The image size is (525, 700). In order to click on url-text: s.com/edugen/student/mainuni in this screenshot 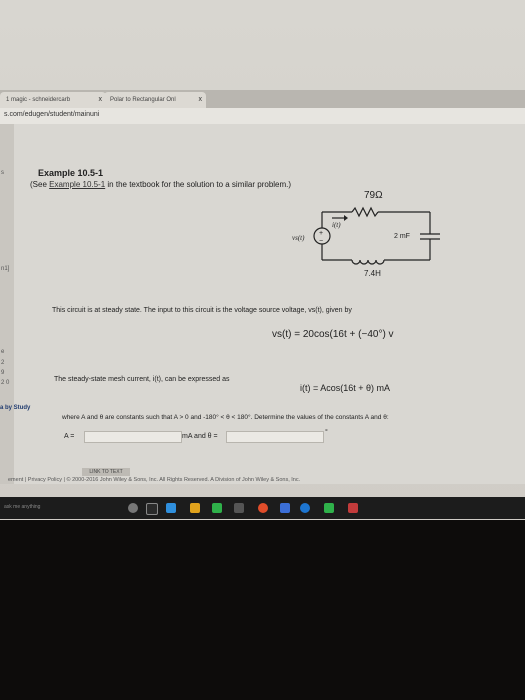, I will do `click(52, 114)`.